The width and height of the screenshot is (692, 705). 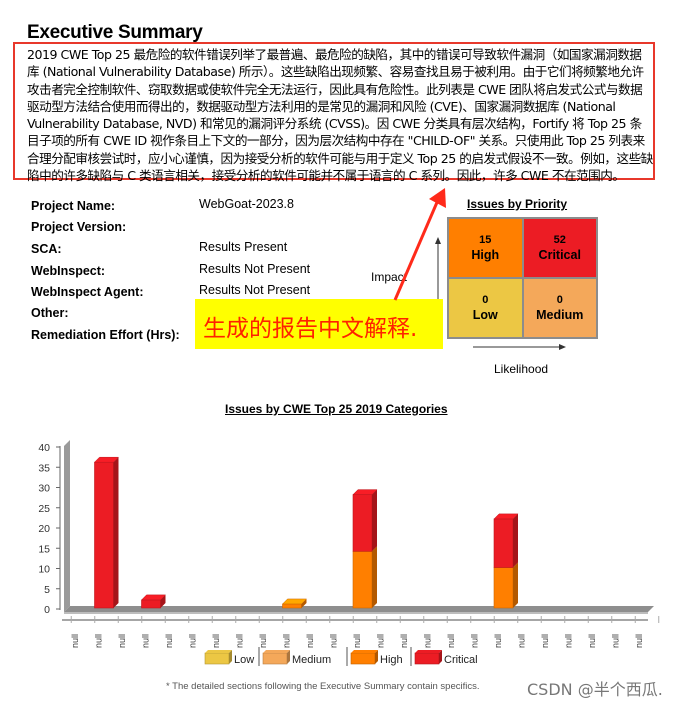 I want to click on legend-label-low: Low, so click(x=244, y=660).